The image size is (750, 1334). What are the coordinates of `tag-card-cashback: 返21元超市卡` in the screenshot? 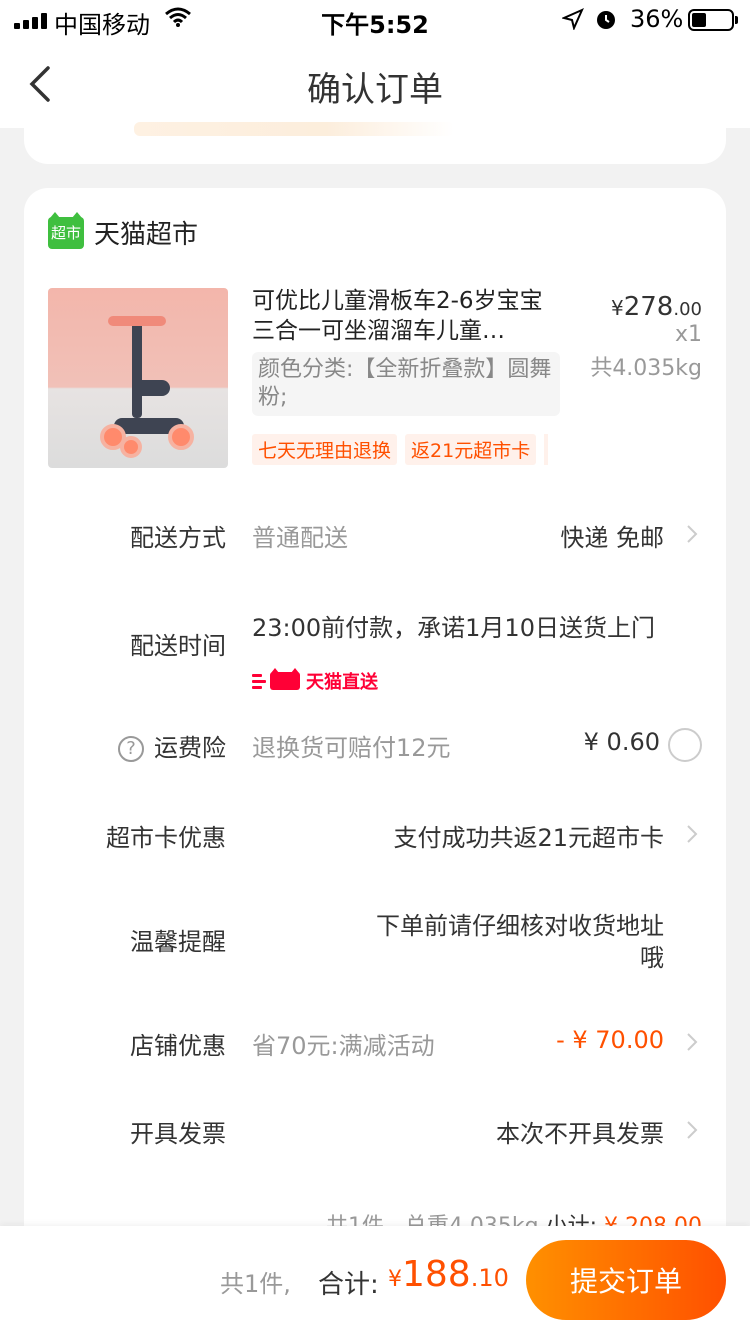 It's located at (471, 449).